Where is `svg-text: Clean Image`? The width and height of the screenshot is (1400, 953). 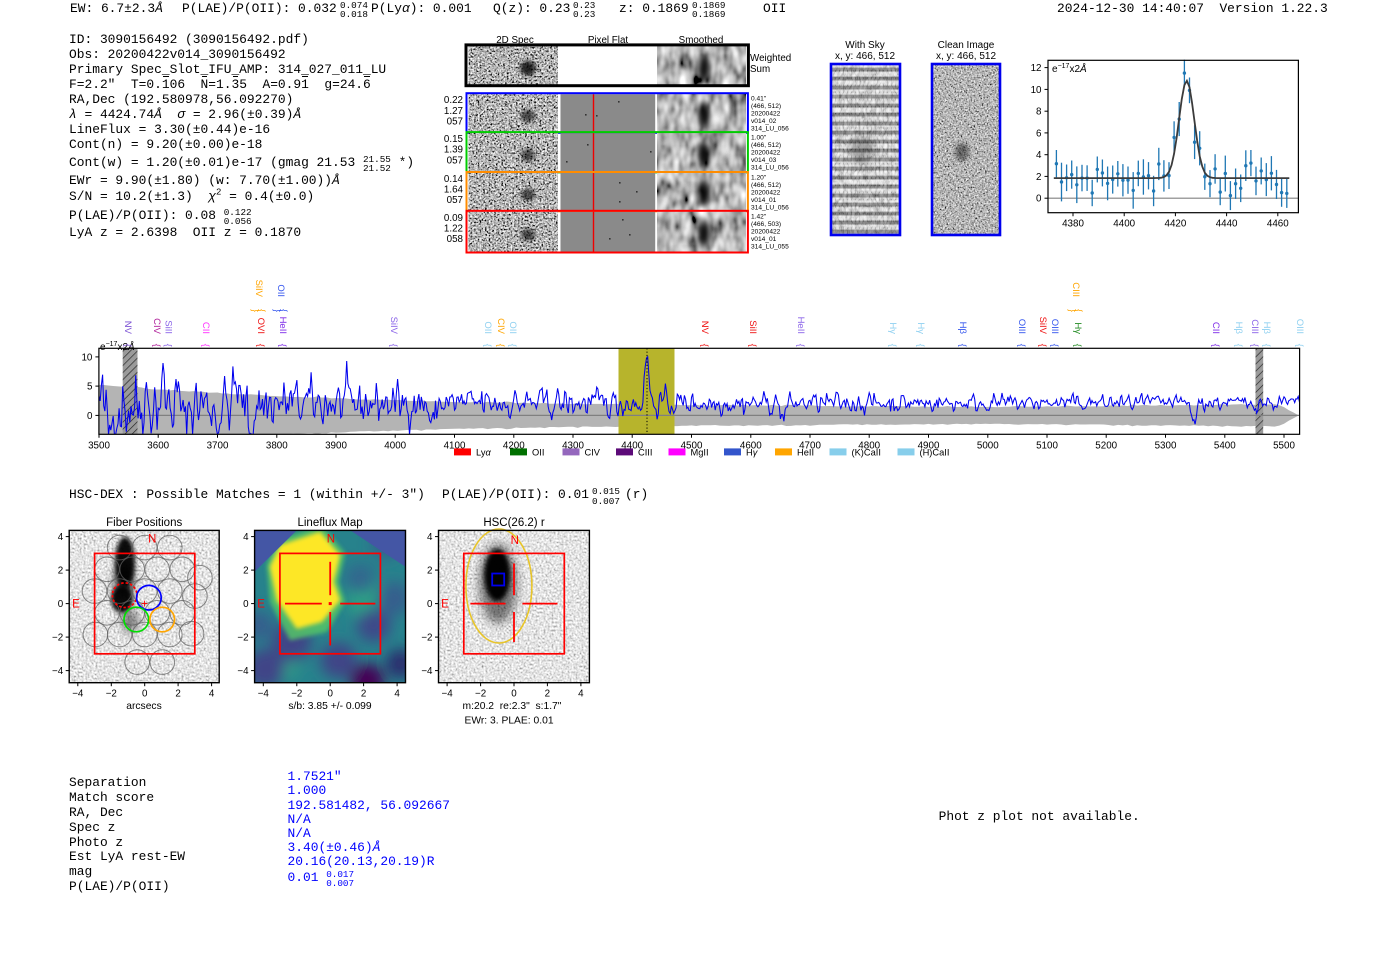 svg-text: Clean Image is located at coordinates (966, 45).